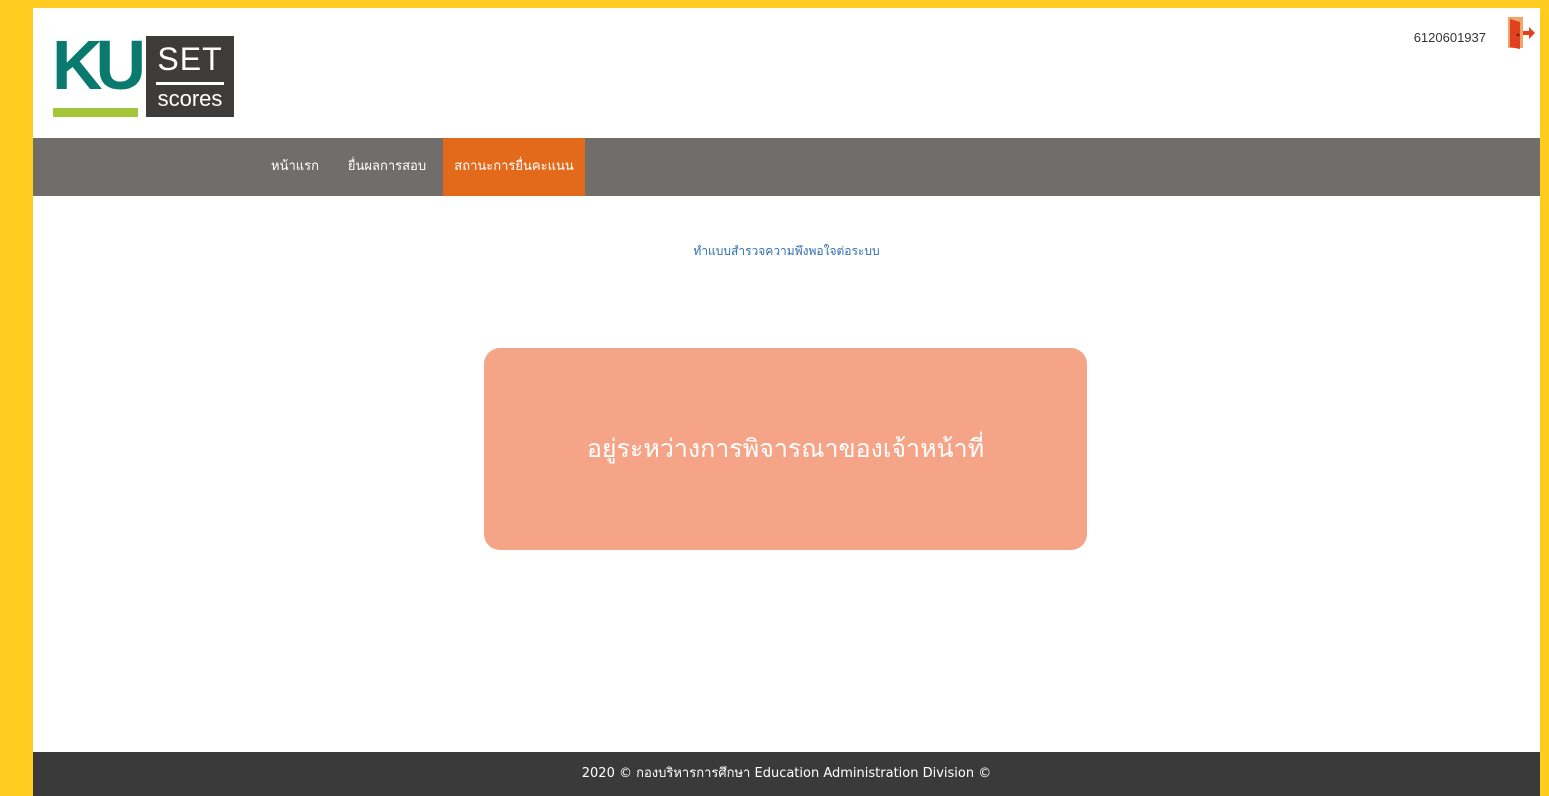 The height and width of the screenshot is (796, 1549). Describe the element at coordinates (190, 83) in the screenshot. I see `logo-divider` at that location.